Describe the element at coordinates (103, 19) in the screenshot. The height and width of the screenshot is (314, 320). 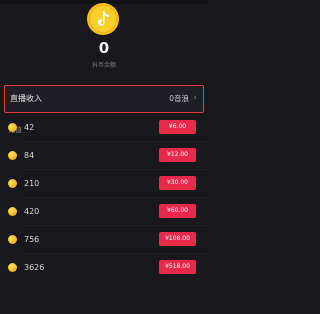
I see `tiktok-coin-icon` at that location.